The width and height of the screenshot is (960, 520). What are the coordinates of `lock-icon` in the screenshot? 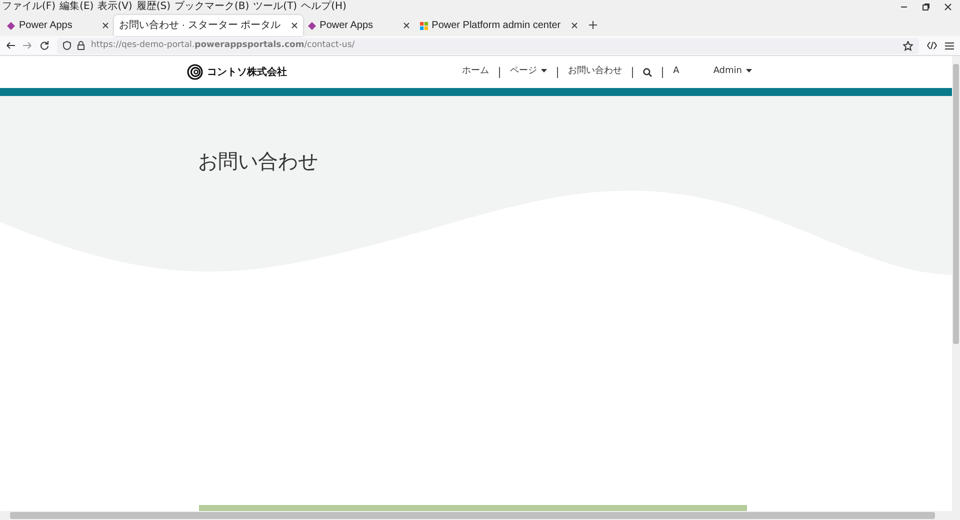 It's located at (81, 45).